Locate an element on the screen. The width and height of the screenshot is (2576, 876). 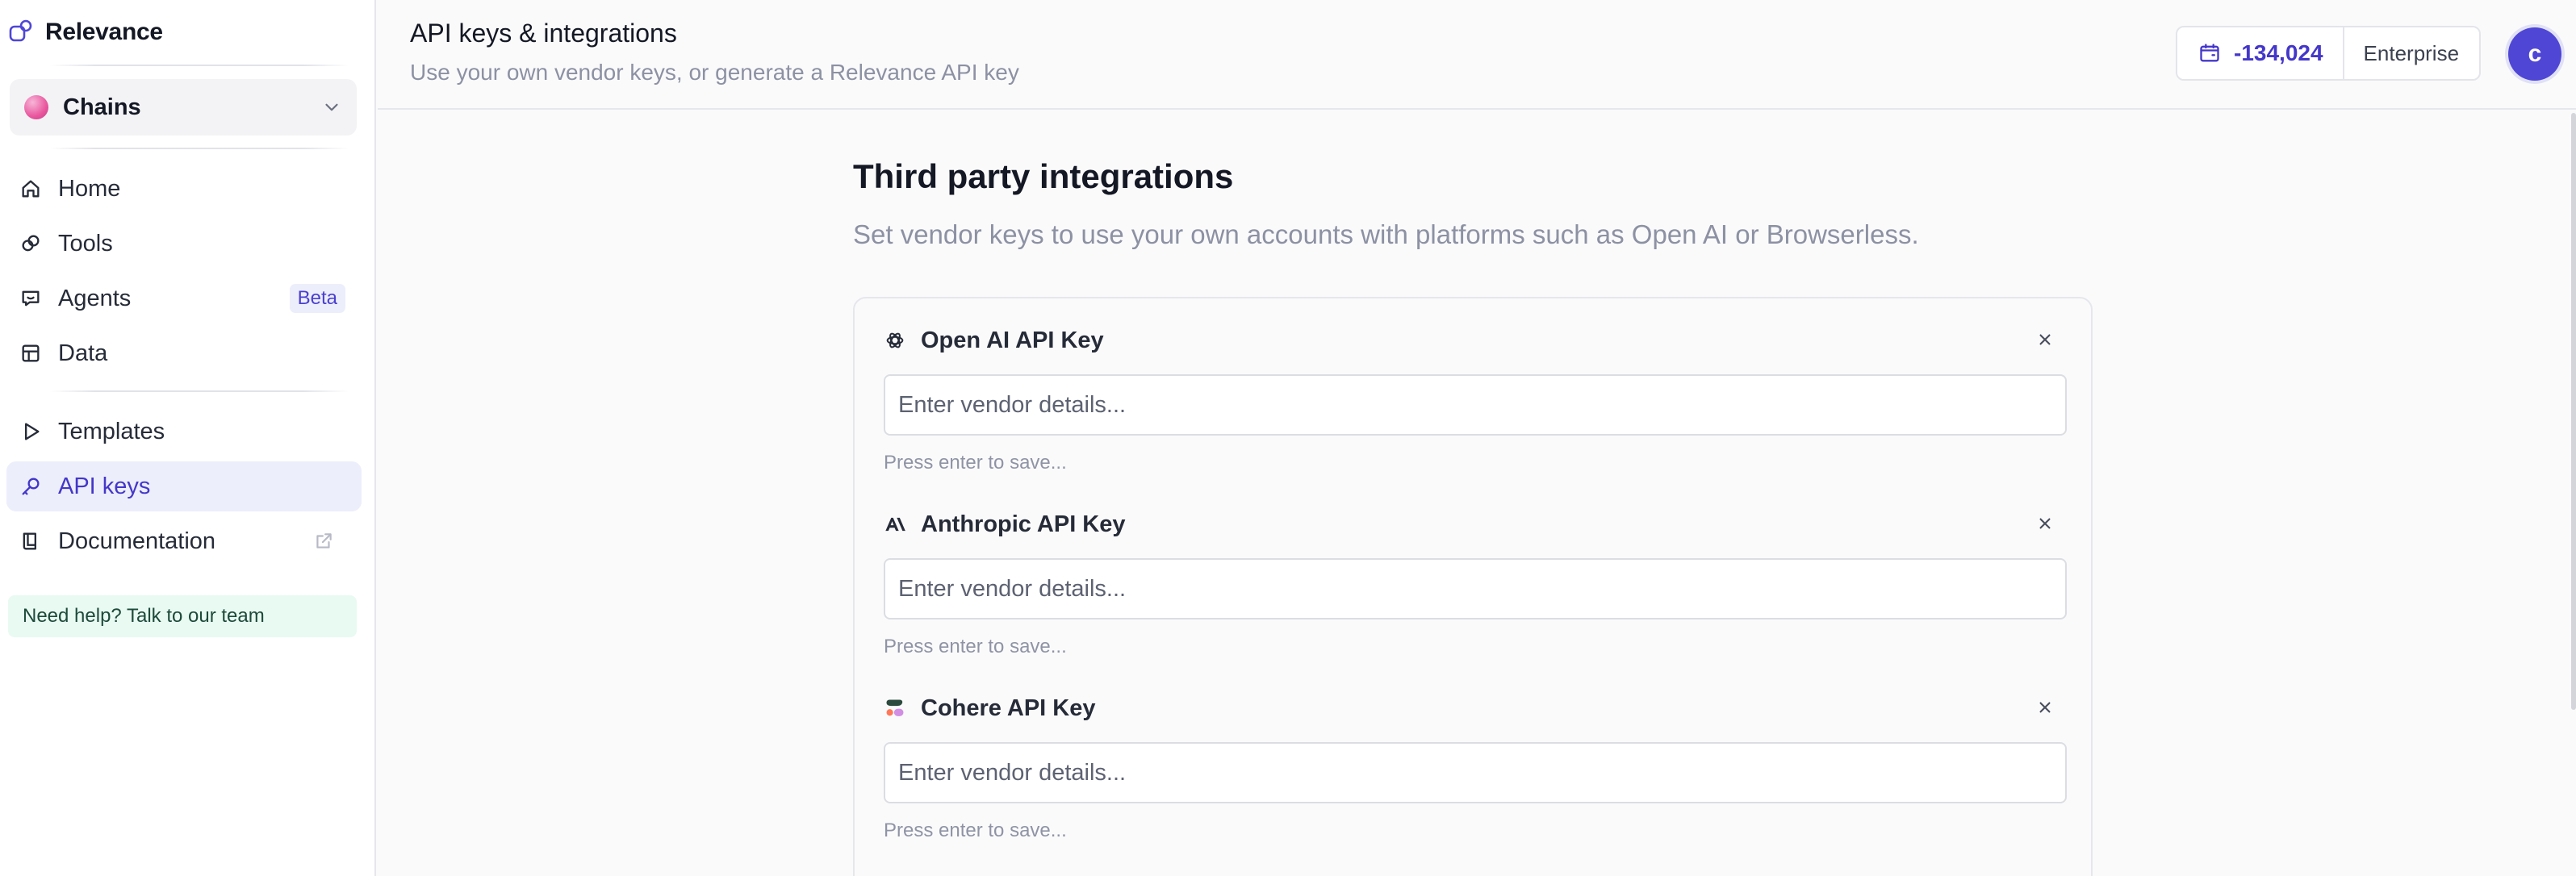
page-title: API keys & integrations is located at coordinates (543, 33).